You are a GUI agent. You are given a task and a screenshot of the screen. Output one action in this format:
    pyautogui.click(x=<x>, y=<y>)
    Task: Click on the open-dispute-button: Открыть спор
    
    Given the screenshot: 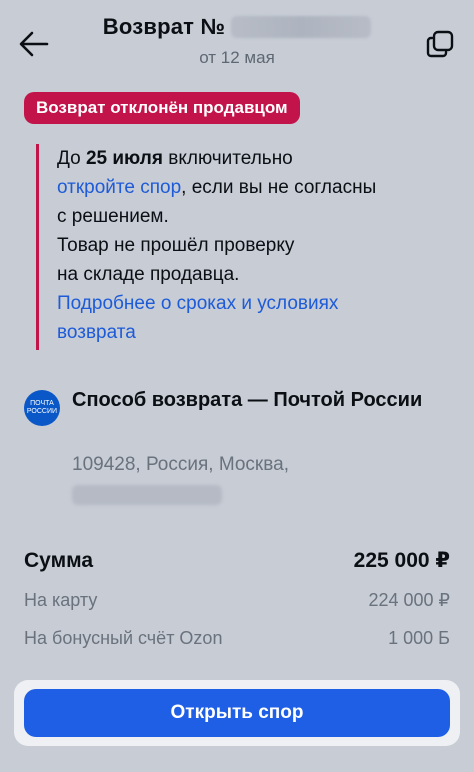 What is the action you would take?
    pyautogui.click(x=237, y=713)
    